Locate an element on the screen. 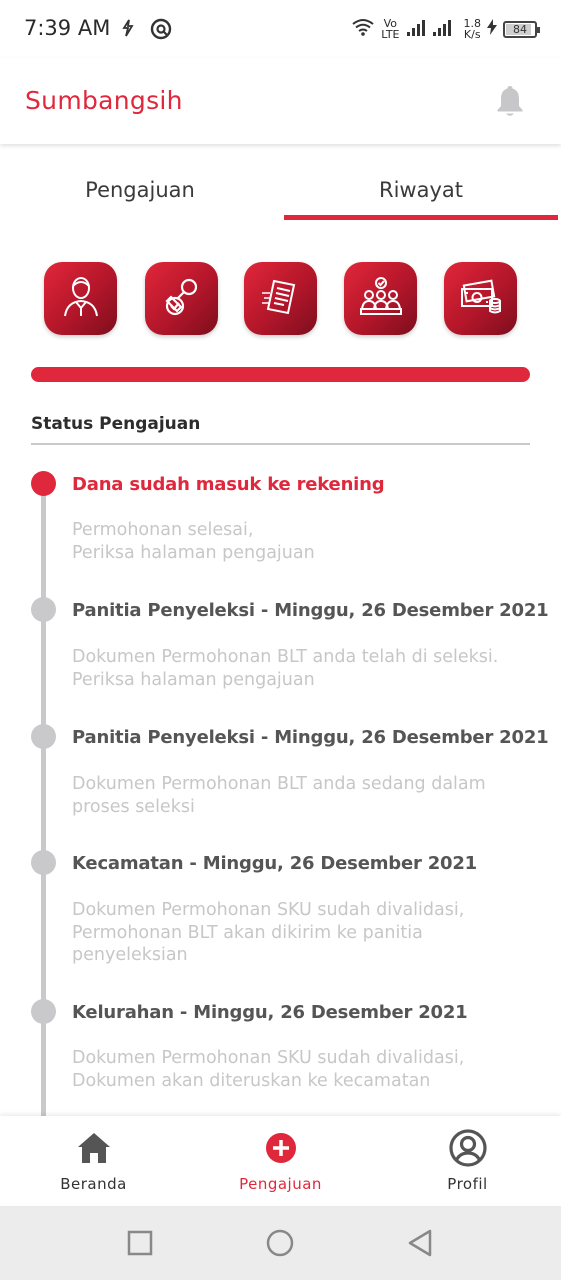  step-money is located at coordinates (480, 298).